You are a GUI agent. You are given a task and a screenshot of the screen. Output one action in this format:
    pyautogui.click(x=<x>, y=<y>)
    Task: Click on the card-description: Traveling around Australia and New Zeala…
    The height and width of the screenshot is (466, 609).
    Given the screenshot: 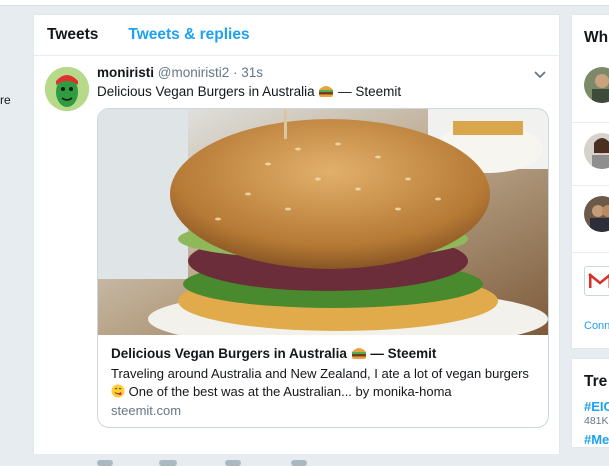 What is the action you would take?
    pyautogui.click(x=321, y=383)
    